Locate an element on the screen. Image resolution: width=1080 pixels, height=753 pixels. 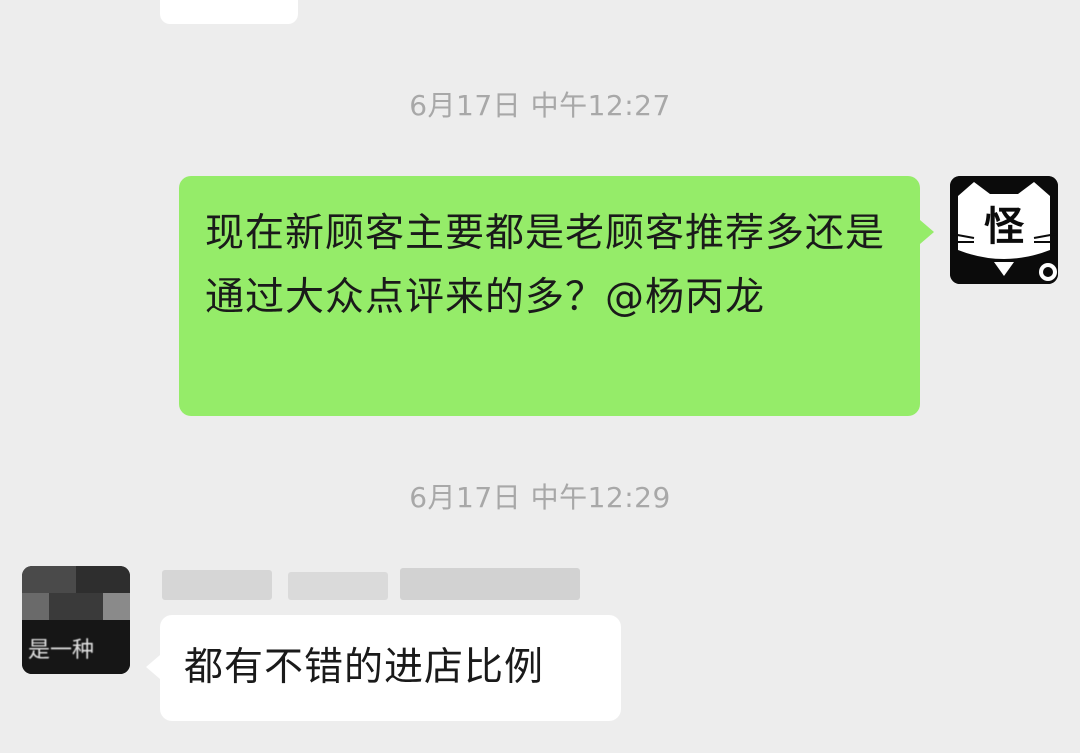
previous-message-bubble is located at coordinates (229, 12).